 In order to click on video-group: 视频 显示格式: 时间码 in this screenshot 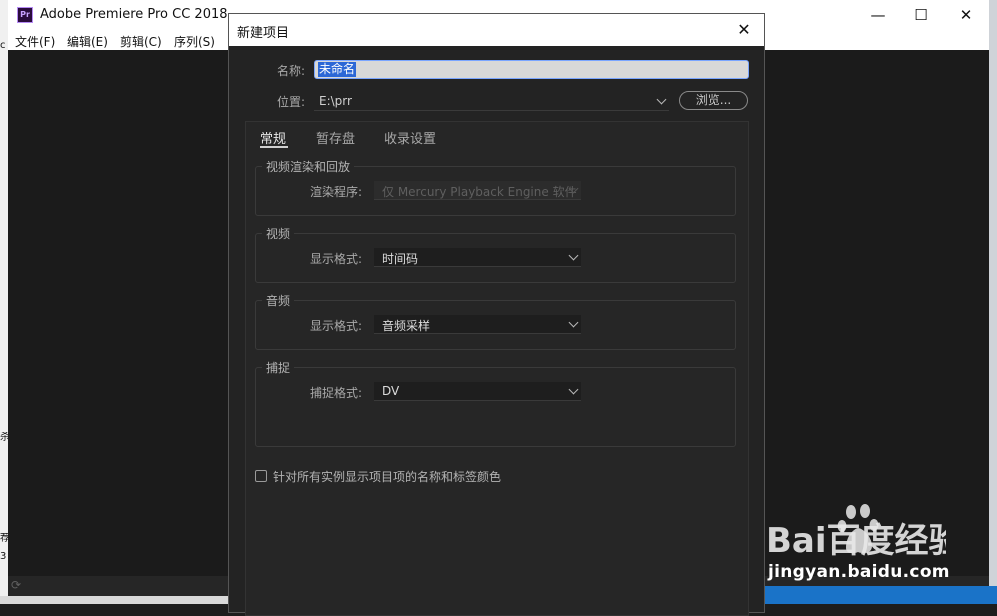, I will do `click(495, 254)`.